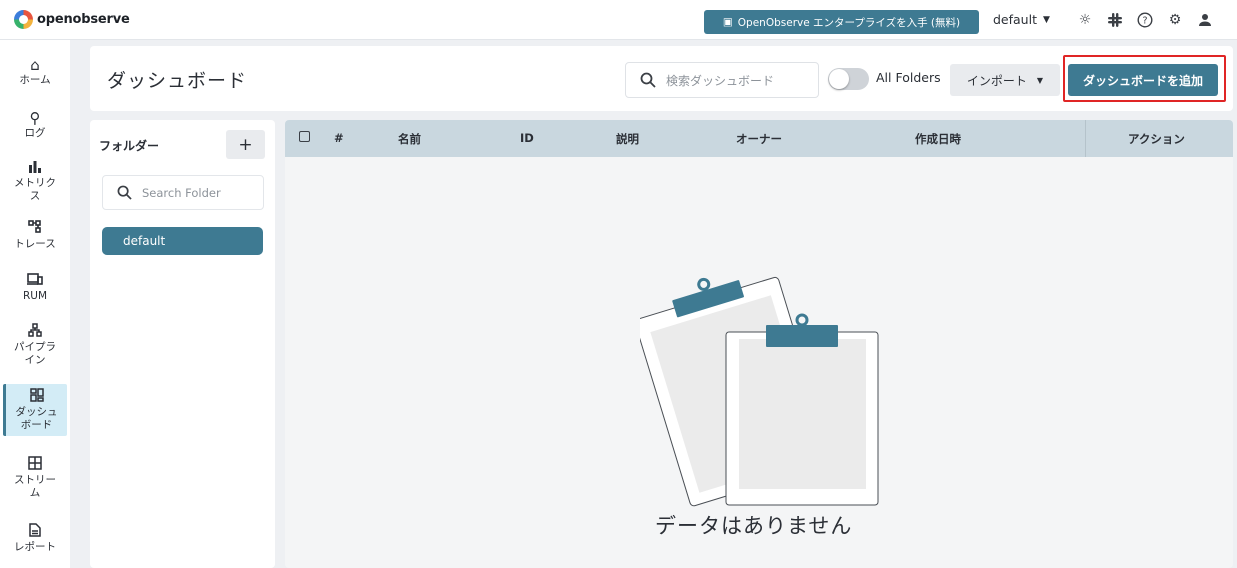  I want to click on empty-state-message: データはありません, so click(754, 526).